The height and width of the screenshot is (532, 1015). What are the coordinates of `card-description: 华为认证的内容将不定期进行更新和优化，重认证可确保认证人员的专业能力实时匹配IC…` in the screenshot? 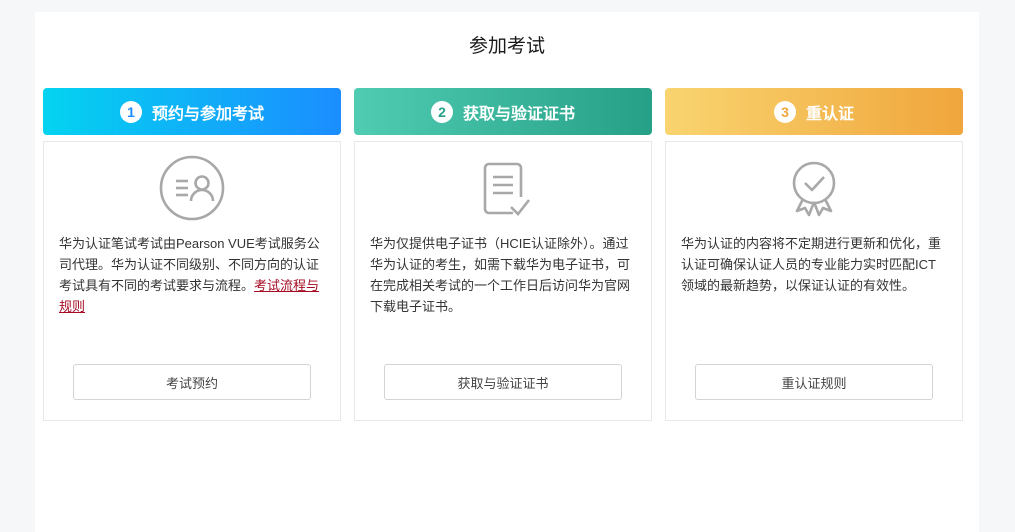 It's located at (814, 264).